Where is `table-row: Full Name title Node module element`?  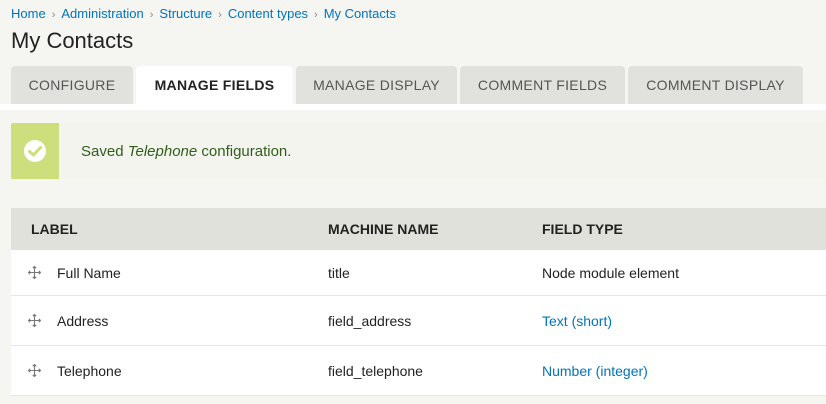 table-row: Full Name title Node module element is located at coordinates (418, 273).